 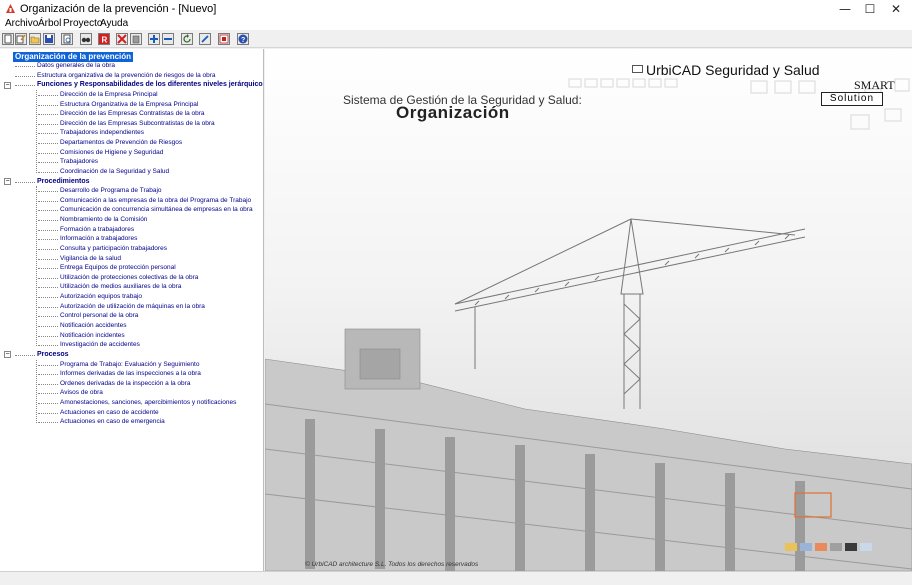 I want to click on tree-item: Investigación de accidentes, so click(x=100, y=345).